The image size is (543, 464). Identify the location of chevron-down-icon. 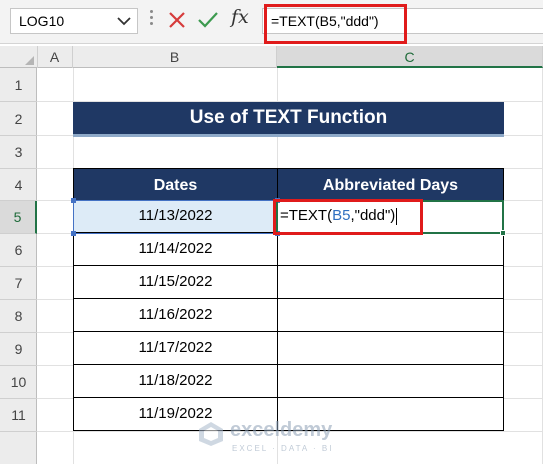
(124, 21).